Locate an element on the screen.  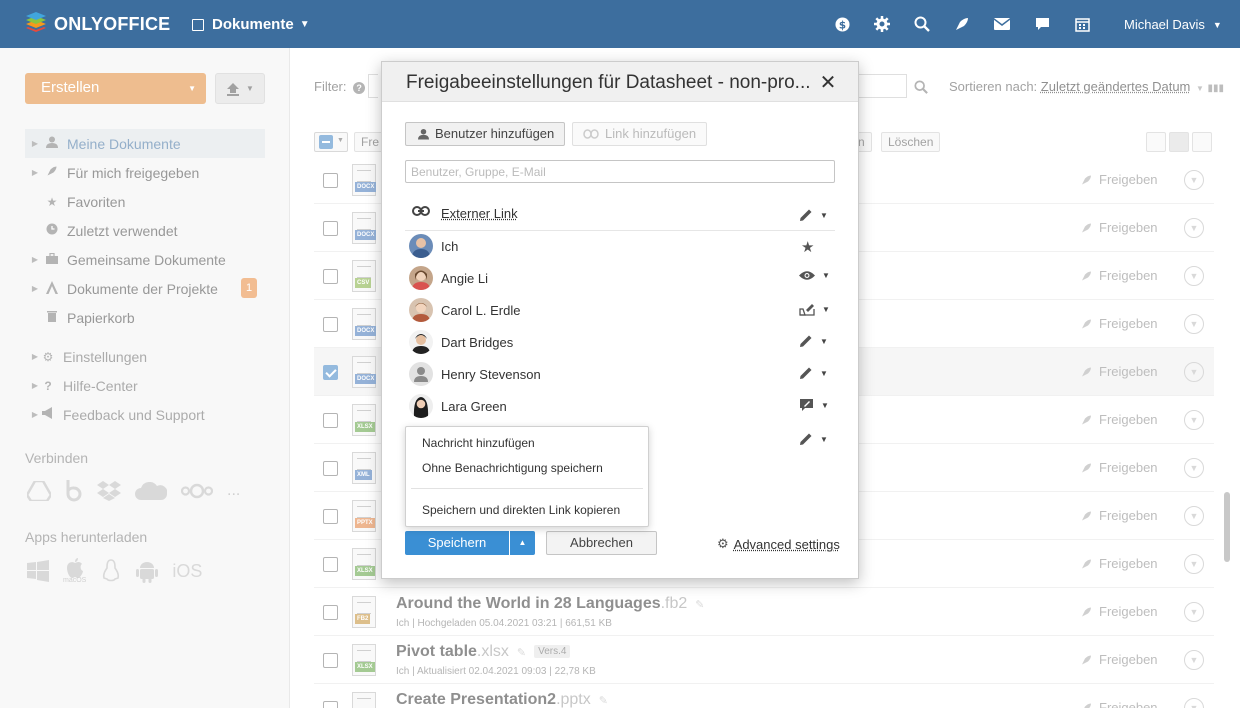
advanced-settings-link: ⚙ Advanced settings is located at coordinates (778, 544).